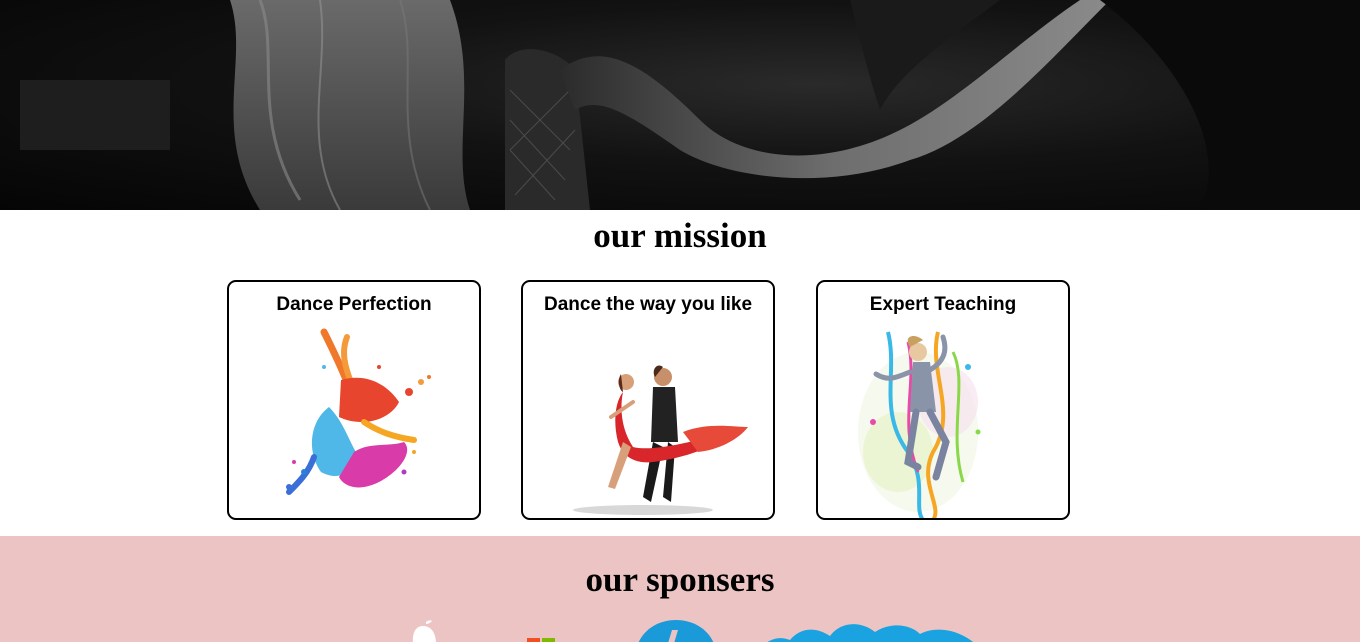 Image resolution: width=1360 pixels, height=642 pixels. Describe the element at coordinates (424, 631) in the screenshot. I see `apple-logo-icon` at that location.